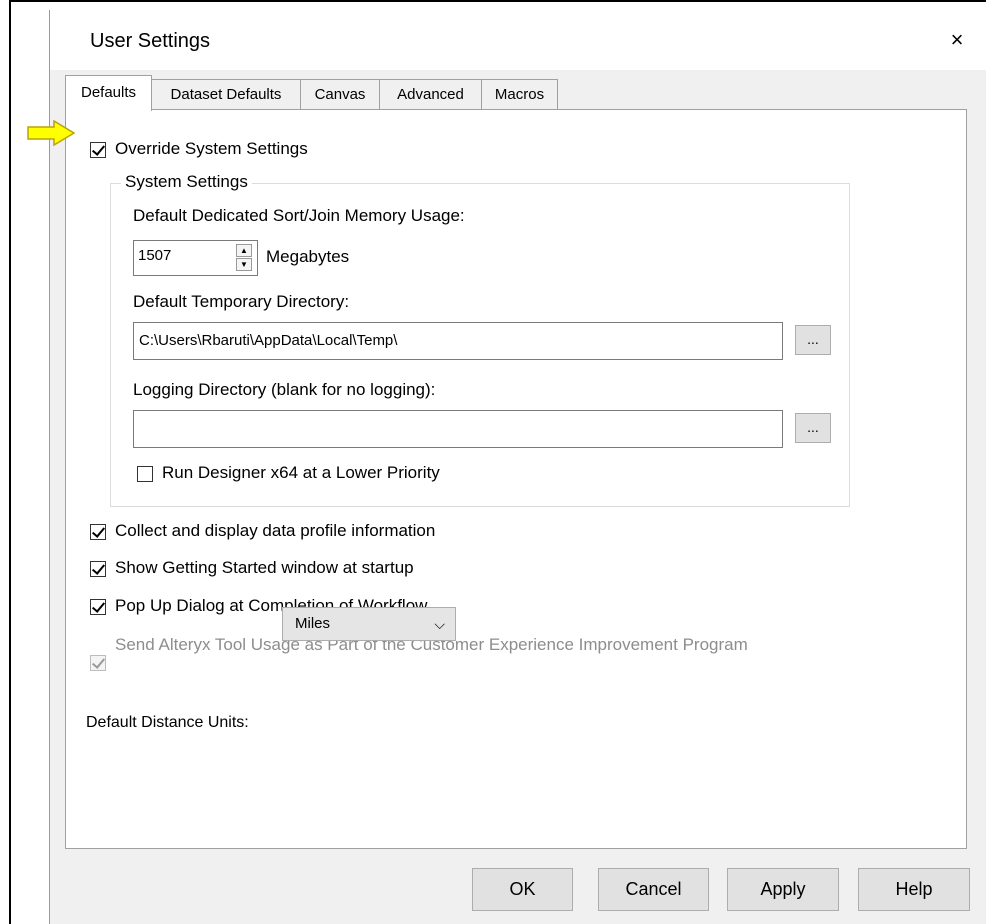  I want to click on distance-units-dropdown: Miles ⌵, so click(369, 624).